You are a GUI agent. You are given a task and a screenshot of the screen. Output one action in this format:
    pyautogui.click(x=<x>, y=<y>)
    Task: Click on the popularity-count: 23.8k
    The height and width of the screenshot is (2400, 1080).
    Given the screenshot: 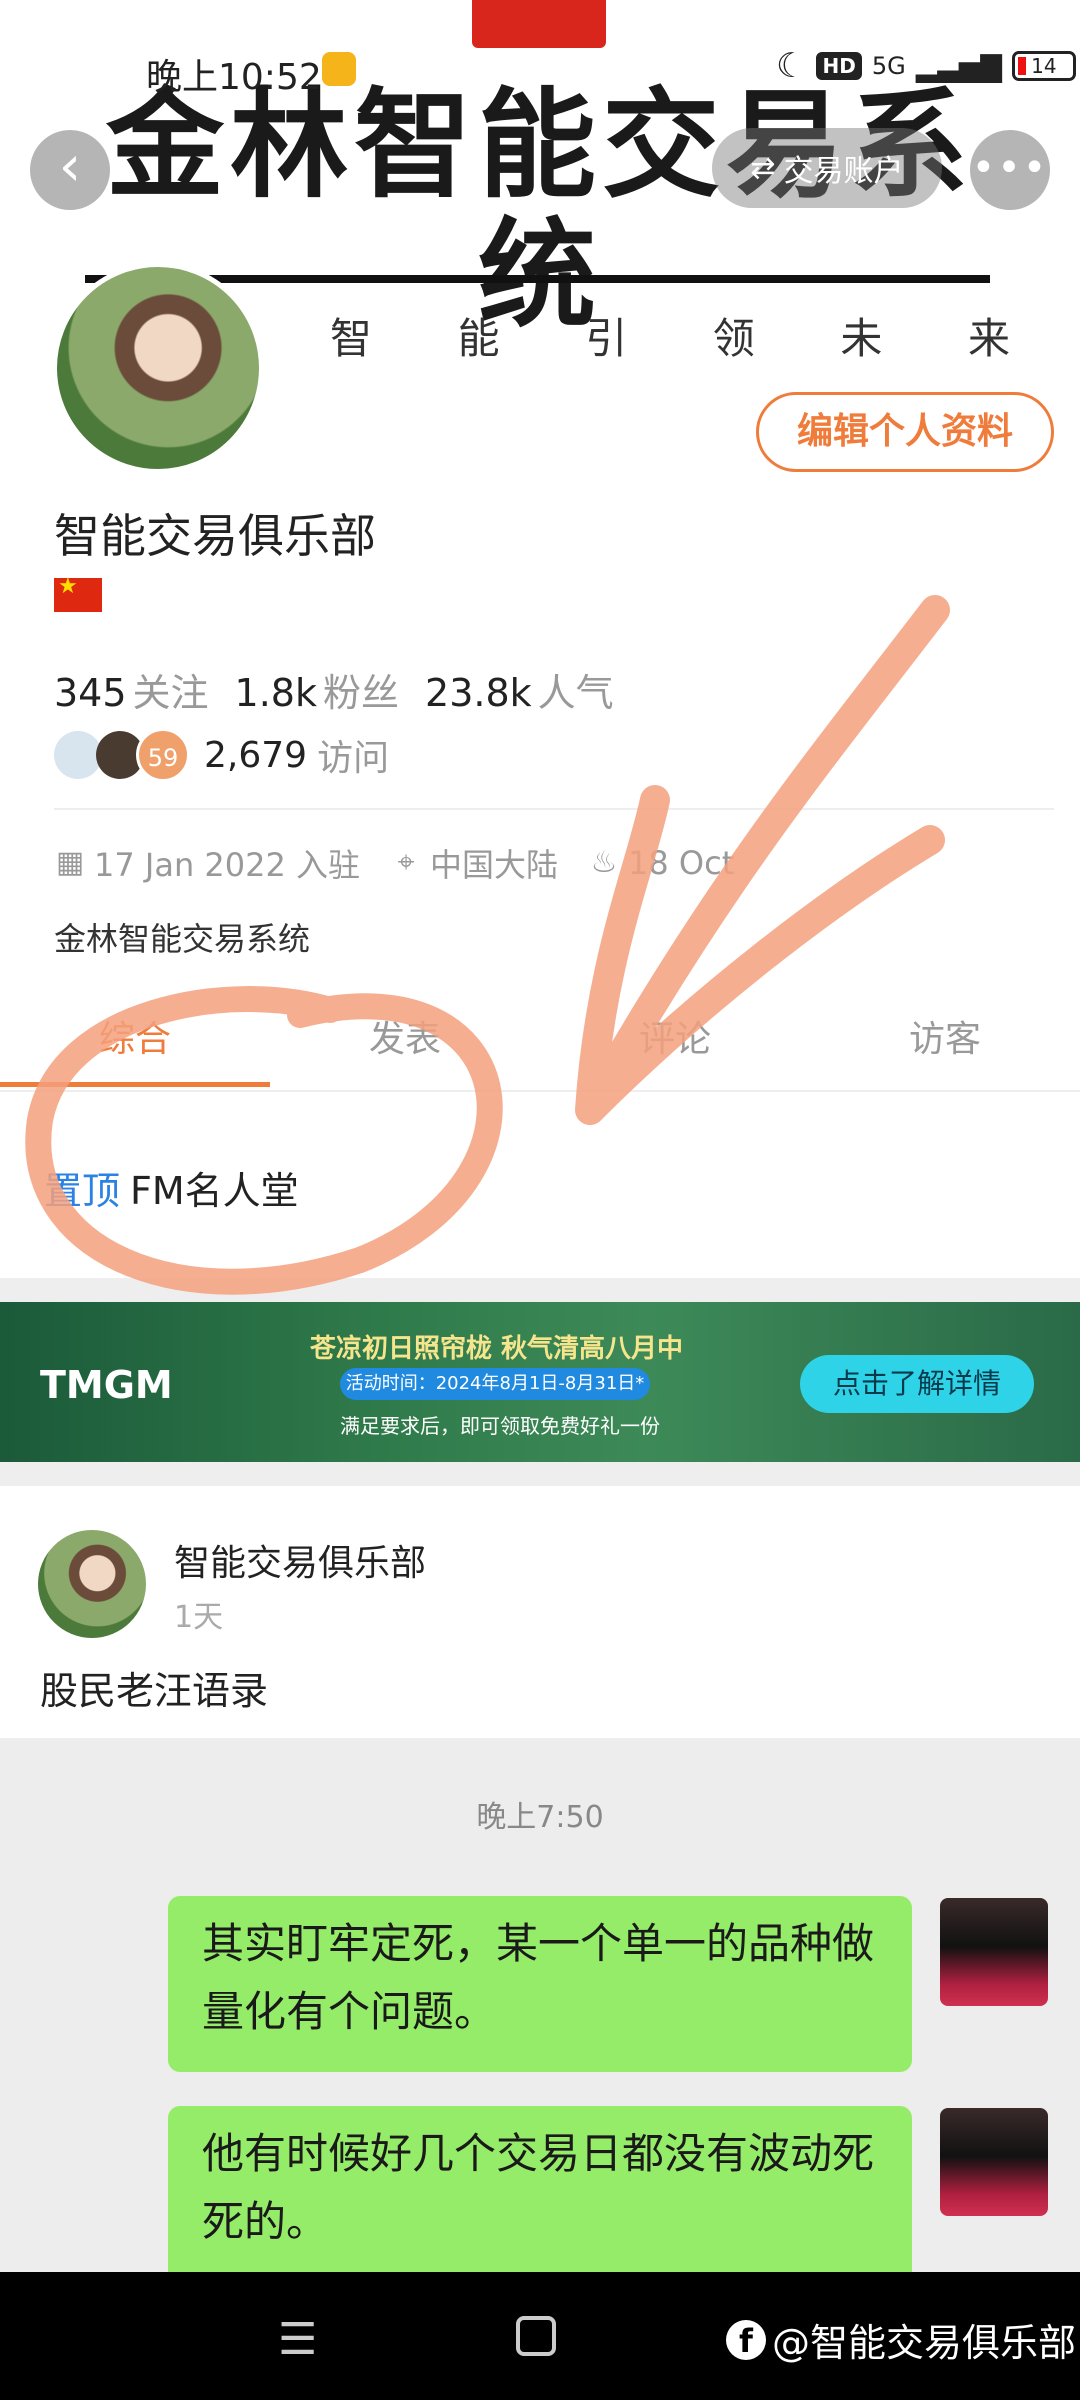 What is the action you would take?
    pyautogui.click(x=478, y=693)
    